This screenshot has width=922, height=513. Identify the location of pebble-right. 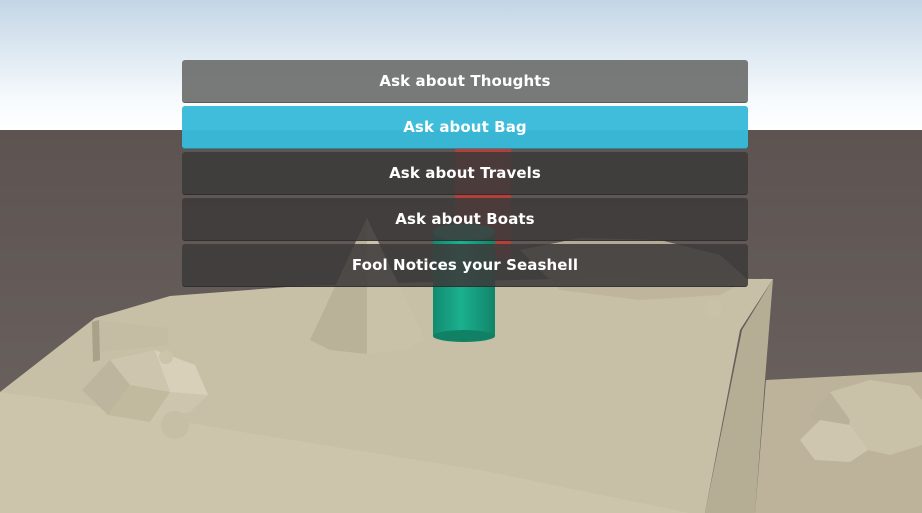
(713, 309).